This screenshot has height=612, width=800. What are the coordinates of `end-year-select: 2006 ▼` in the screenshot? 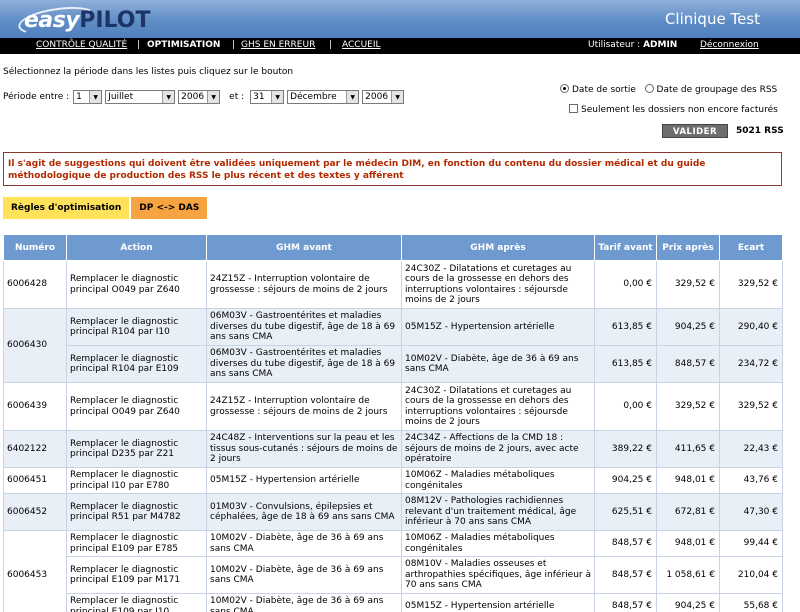 It's located at (383, 97).